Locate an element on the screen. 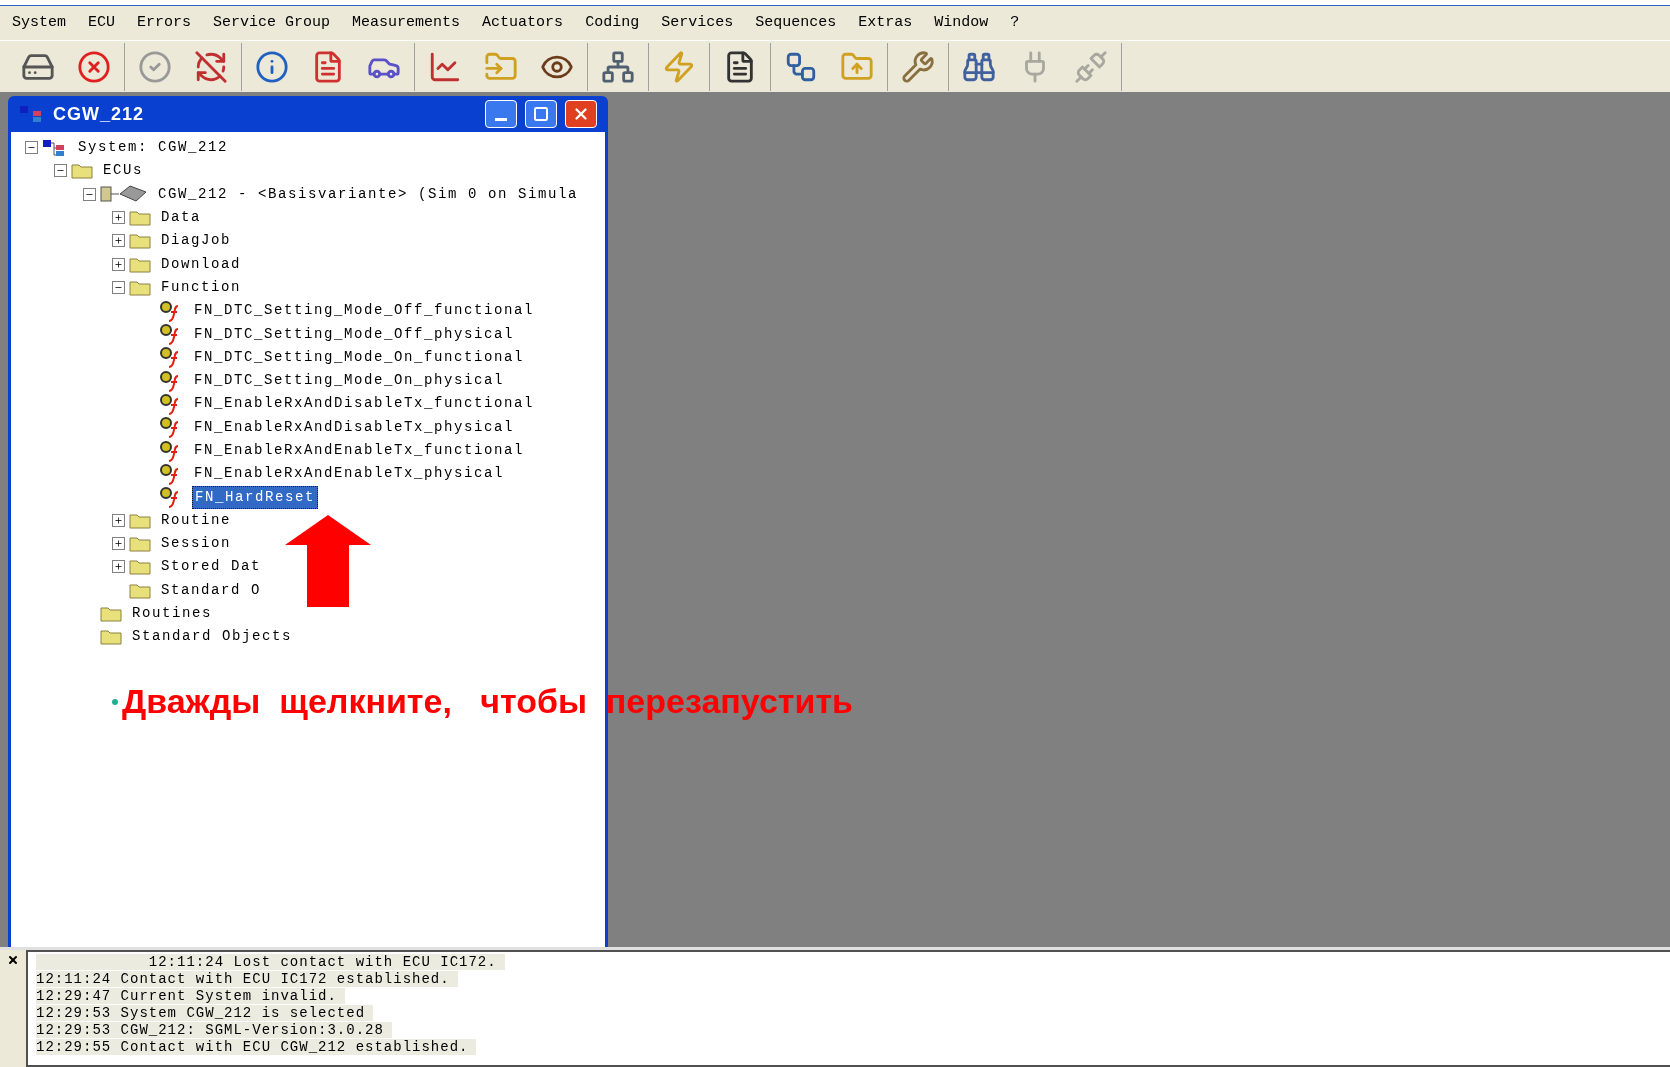 Image resolution: width=1670 pixels, height=1067 pixels. minimize-icon is located at coordinates (501, 119).